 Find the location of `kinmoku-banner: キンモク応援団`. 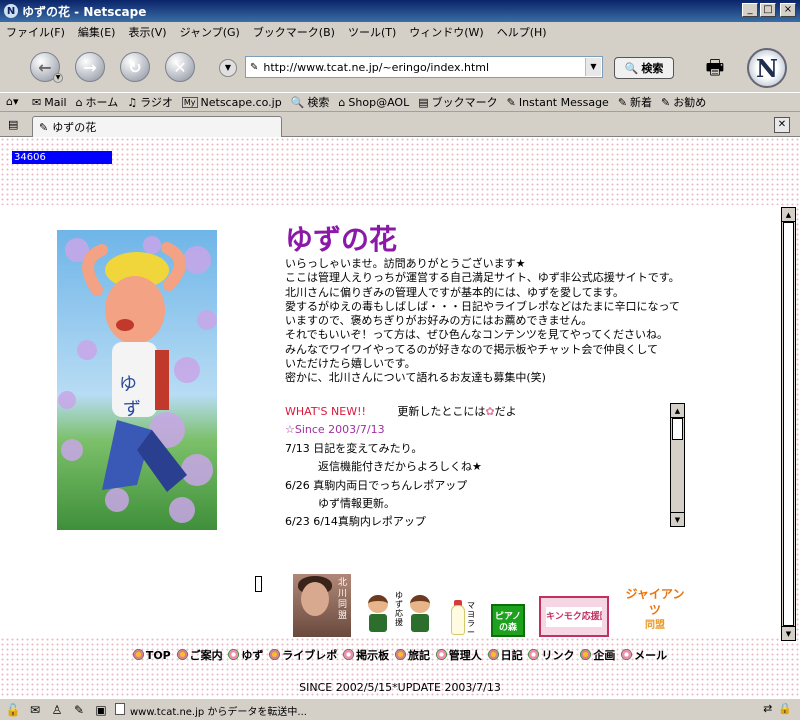

kinmoku-banner: キンモク応援団 is located at coordinates (574, 616).